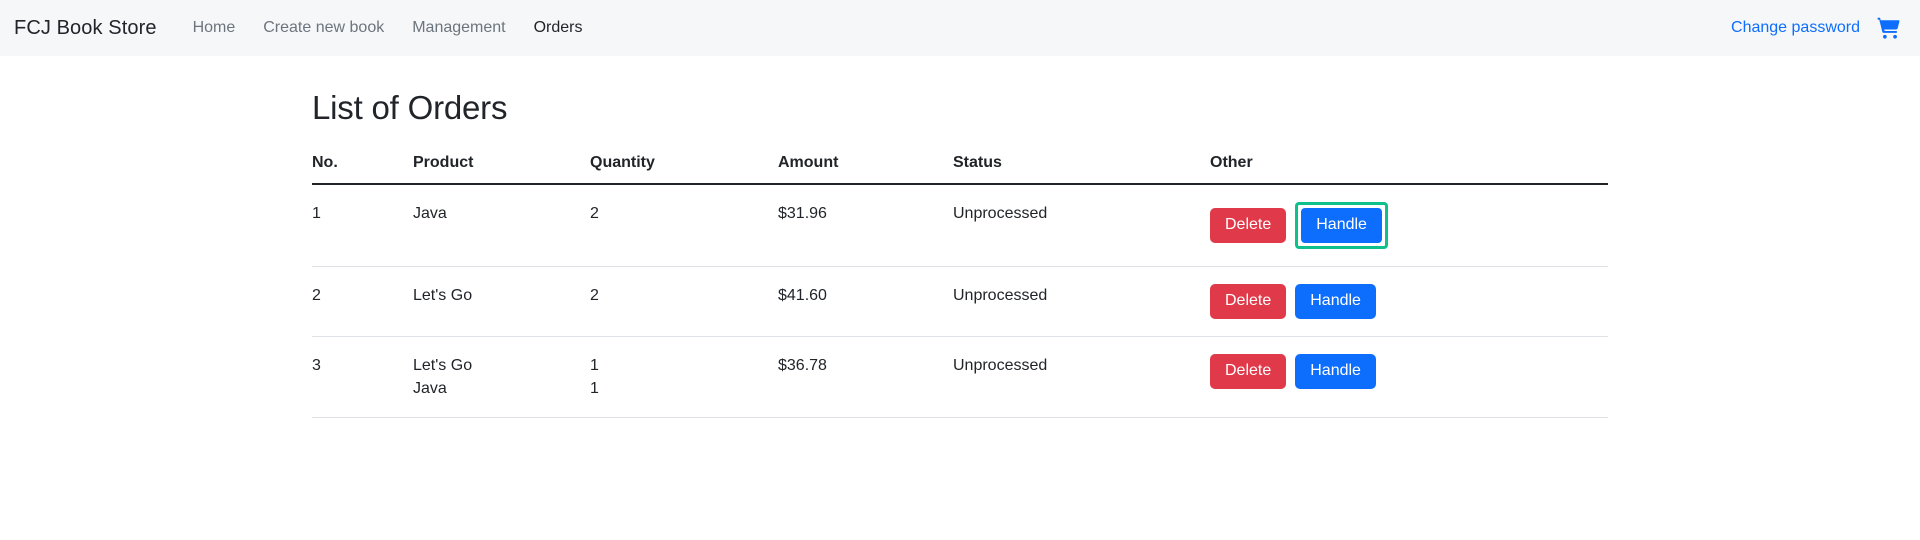 This screenshot has width=1920, height=540. I want to click on column-header-product: Product, so click(501, 169).